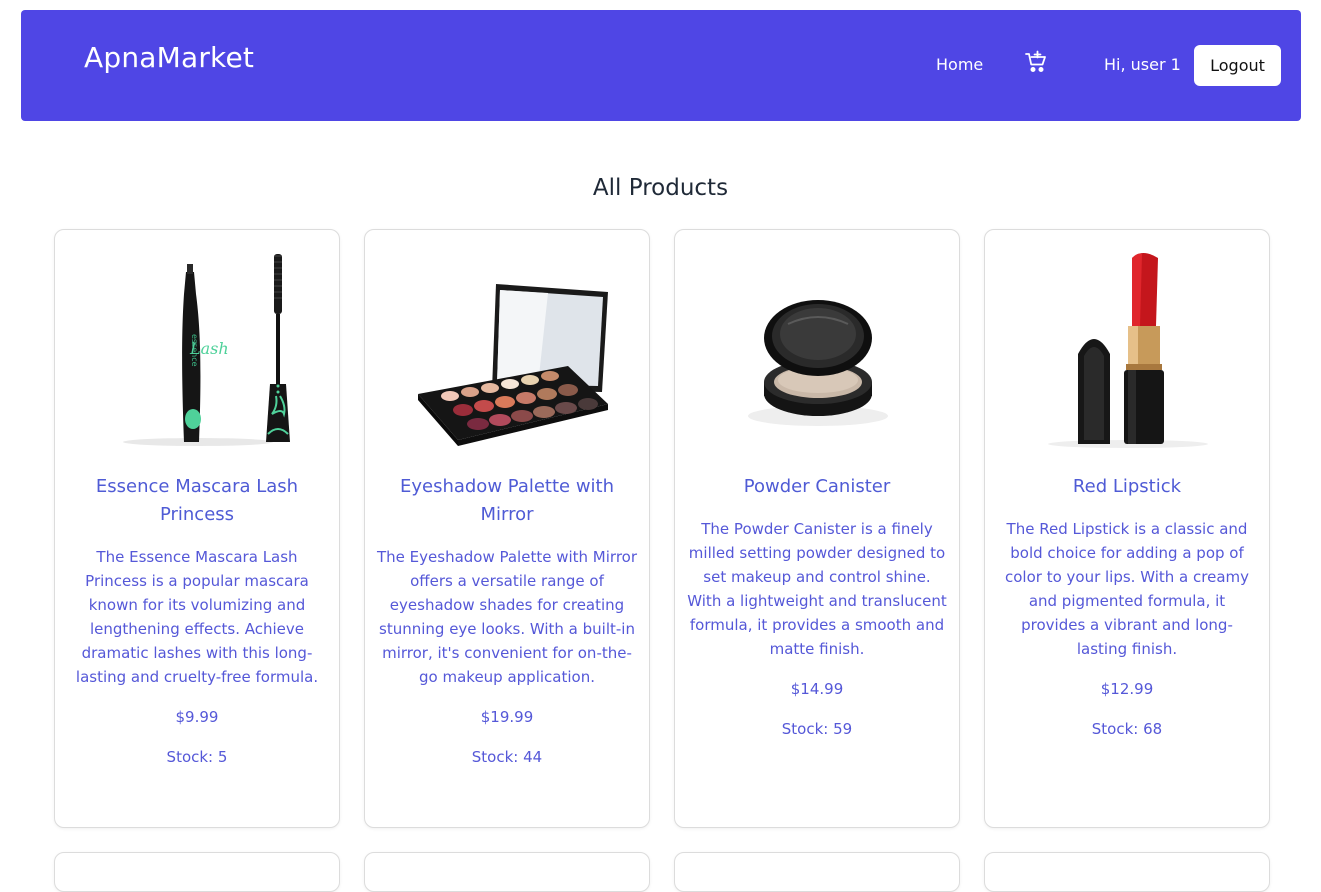 This screenshot has width=1321, height=892. Describe the element at coordinates (1128, 346) in the screenshot. I see `lipstick-image` at that location.